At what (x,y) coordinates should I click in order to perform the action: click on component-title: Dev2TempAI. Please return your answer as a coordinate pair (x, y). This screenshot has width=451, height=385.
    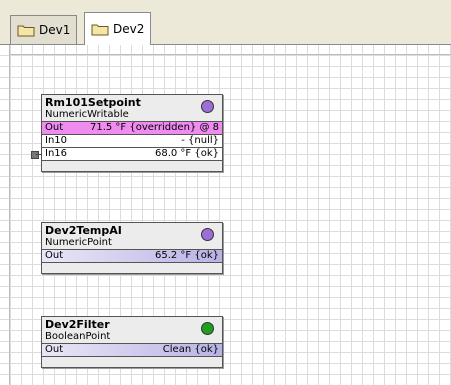
    Looking at the image, I should click on (83, 230).